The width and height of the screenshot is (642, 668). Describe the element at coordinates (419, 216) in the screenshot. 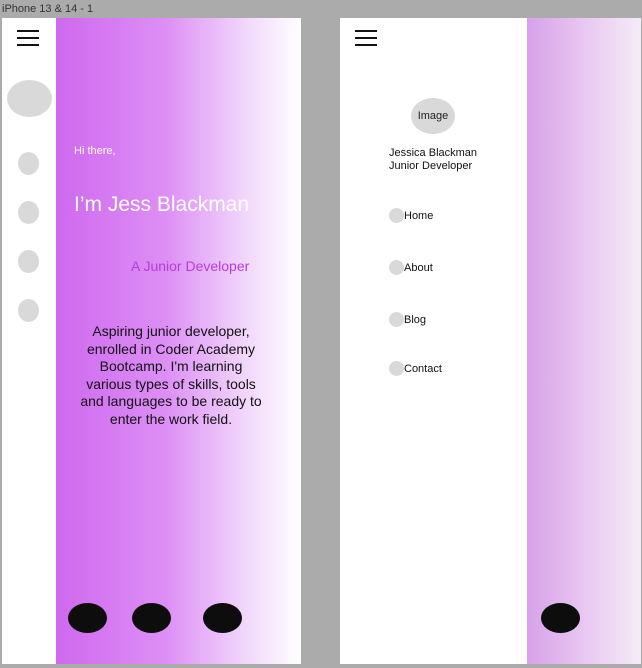

I see `menu-item-label: Home` at that location.